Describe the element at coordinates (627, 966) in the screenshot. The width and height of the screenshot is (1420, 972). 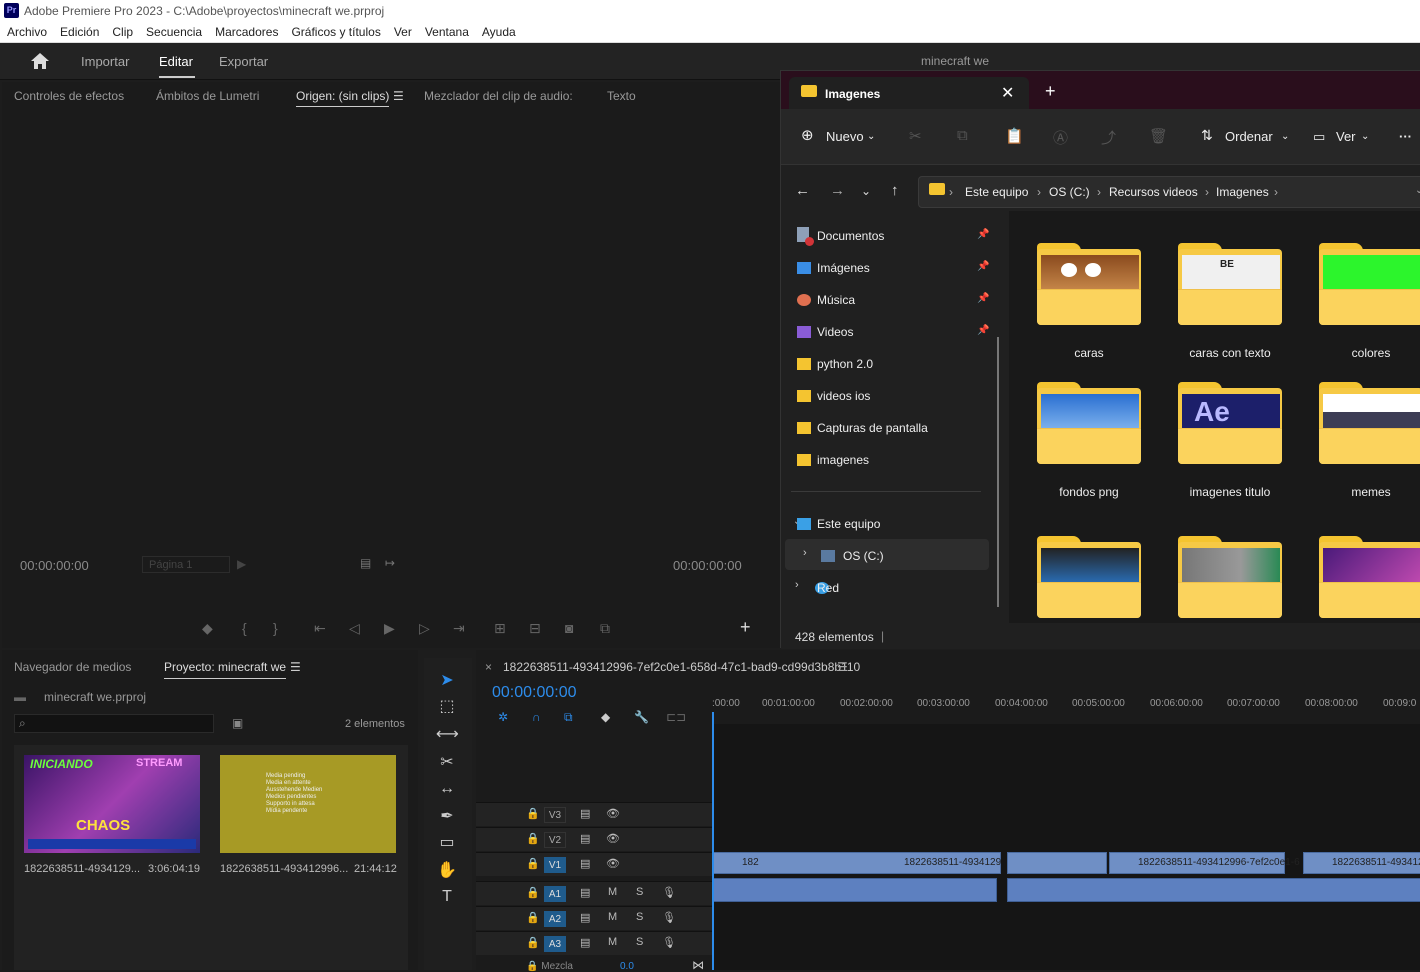
I see `mix-value: 0.0` at that location.